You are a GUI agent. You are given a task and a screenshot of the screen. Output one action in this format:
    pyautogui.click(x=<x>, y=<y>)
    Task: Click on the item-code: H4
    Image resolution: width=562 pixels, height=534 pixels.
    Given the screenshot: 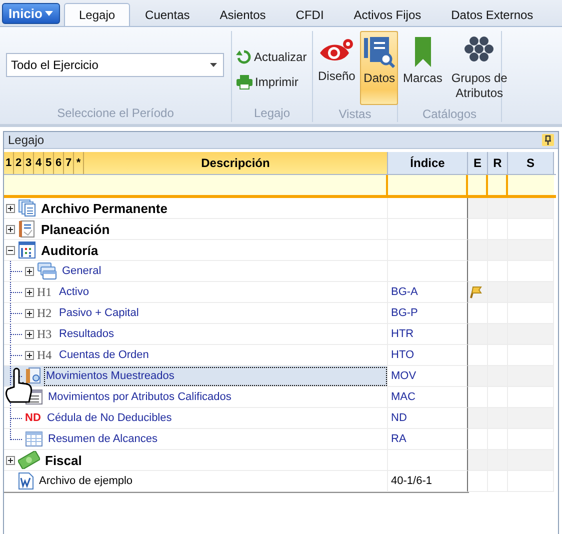 What is the action you would take?
    pyautogui.click(x=45, y=355)
    